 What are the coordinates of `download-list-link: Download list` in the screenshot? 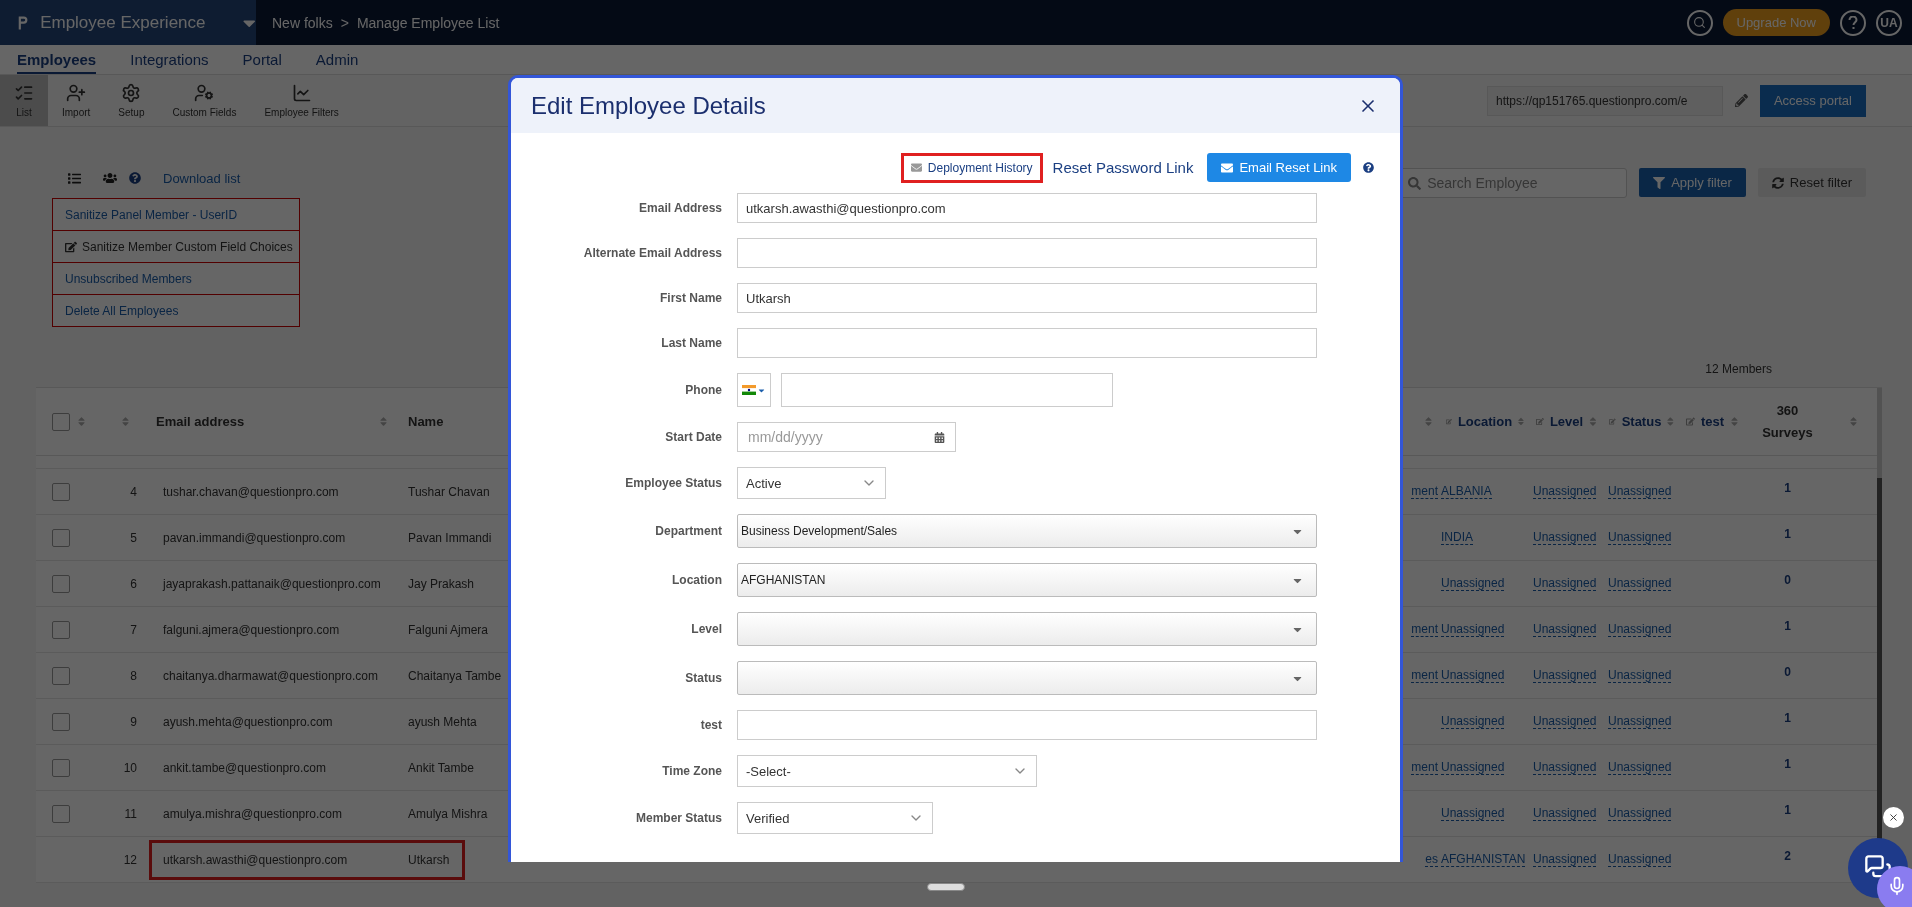 It's located at (202, 178).